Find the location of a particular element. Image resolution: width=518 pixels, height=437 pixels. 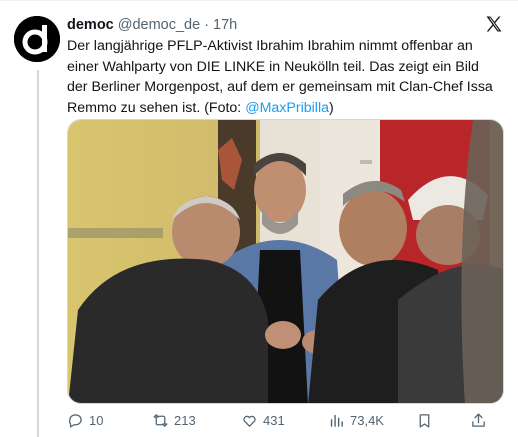

like-count: 431 is located at coordinates (274, 420).